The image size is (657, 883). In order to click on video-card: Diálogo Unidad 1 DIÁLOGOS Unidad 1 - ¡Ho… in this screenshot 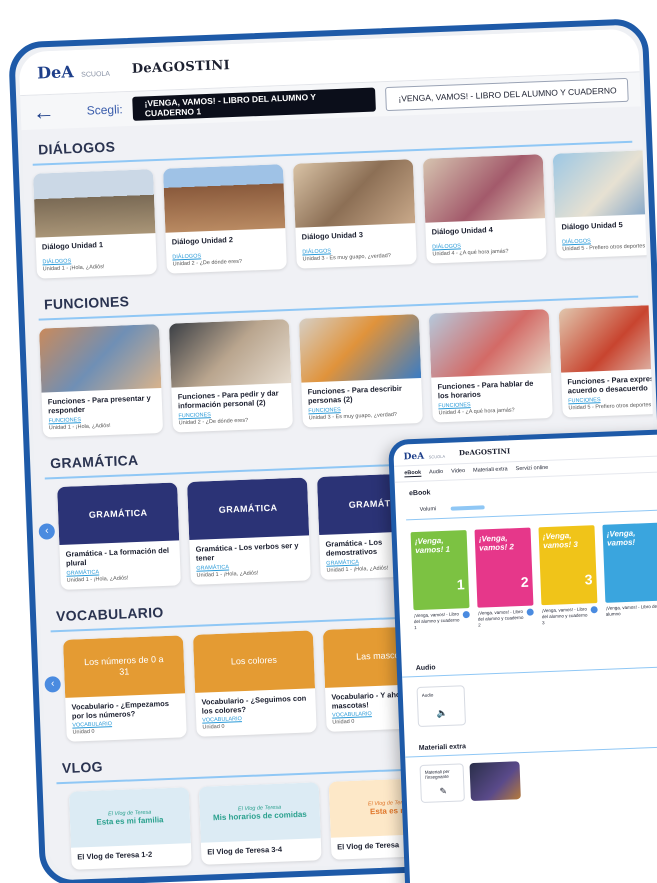, I will do `click(95, 224)`.